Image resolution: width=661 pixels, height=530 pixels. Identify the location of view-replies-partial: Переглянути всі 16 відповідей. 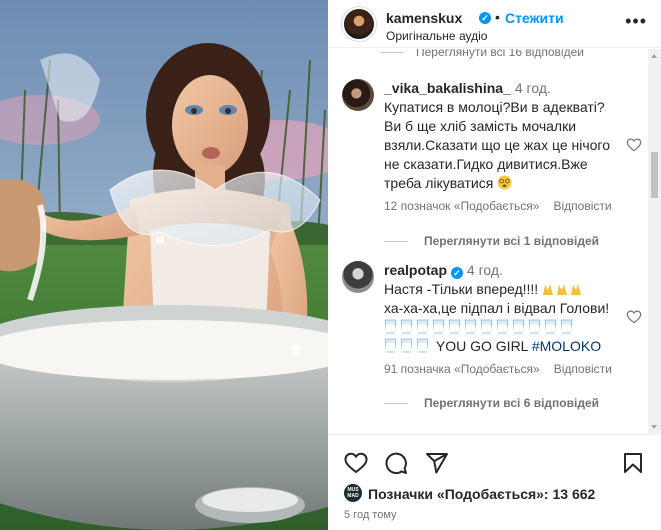
(482, 54).